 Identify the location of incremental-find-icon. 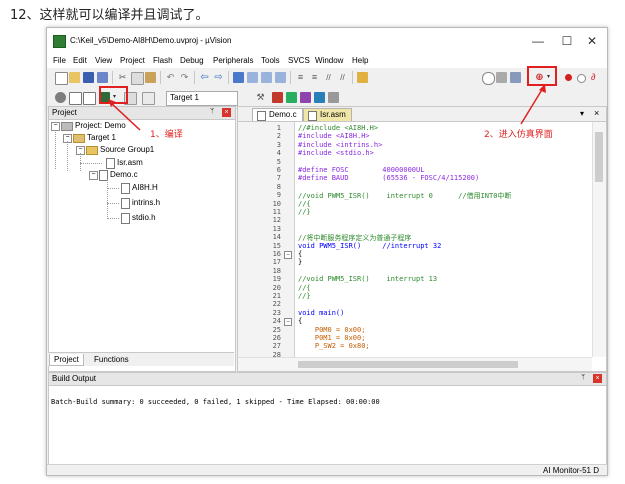
(501, 77).